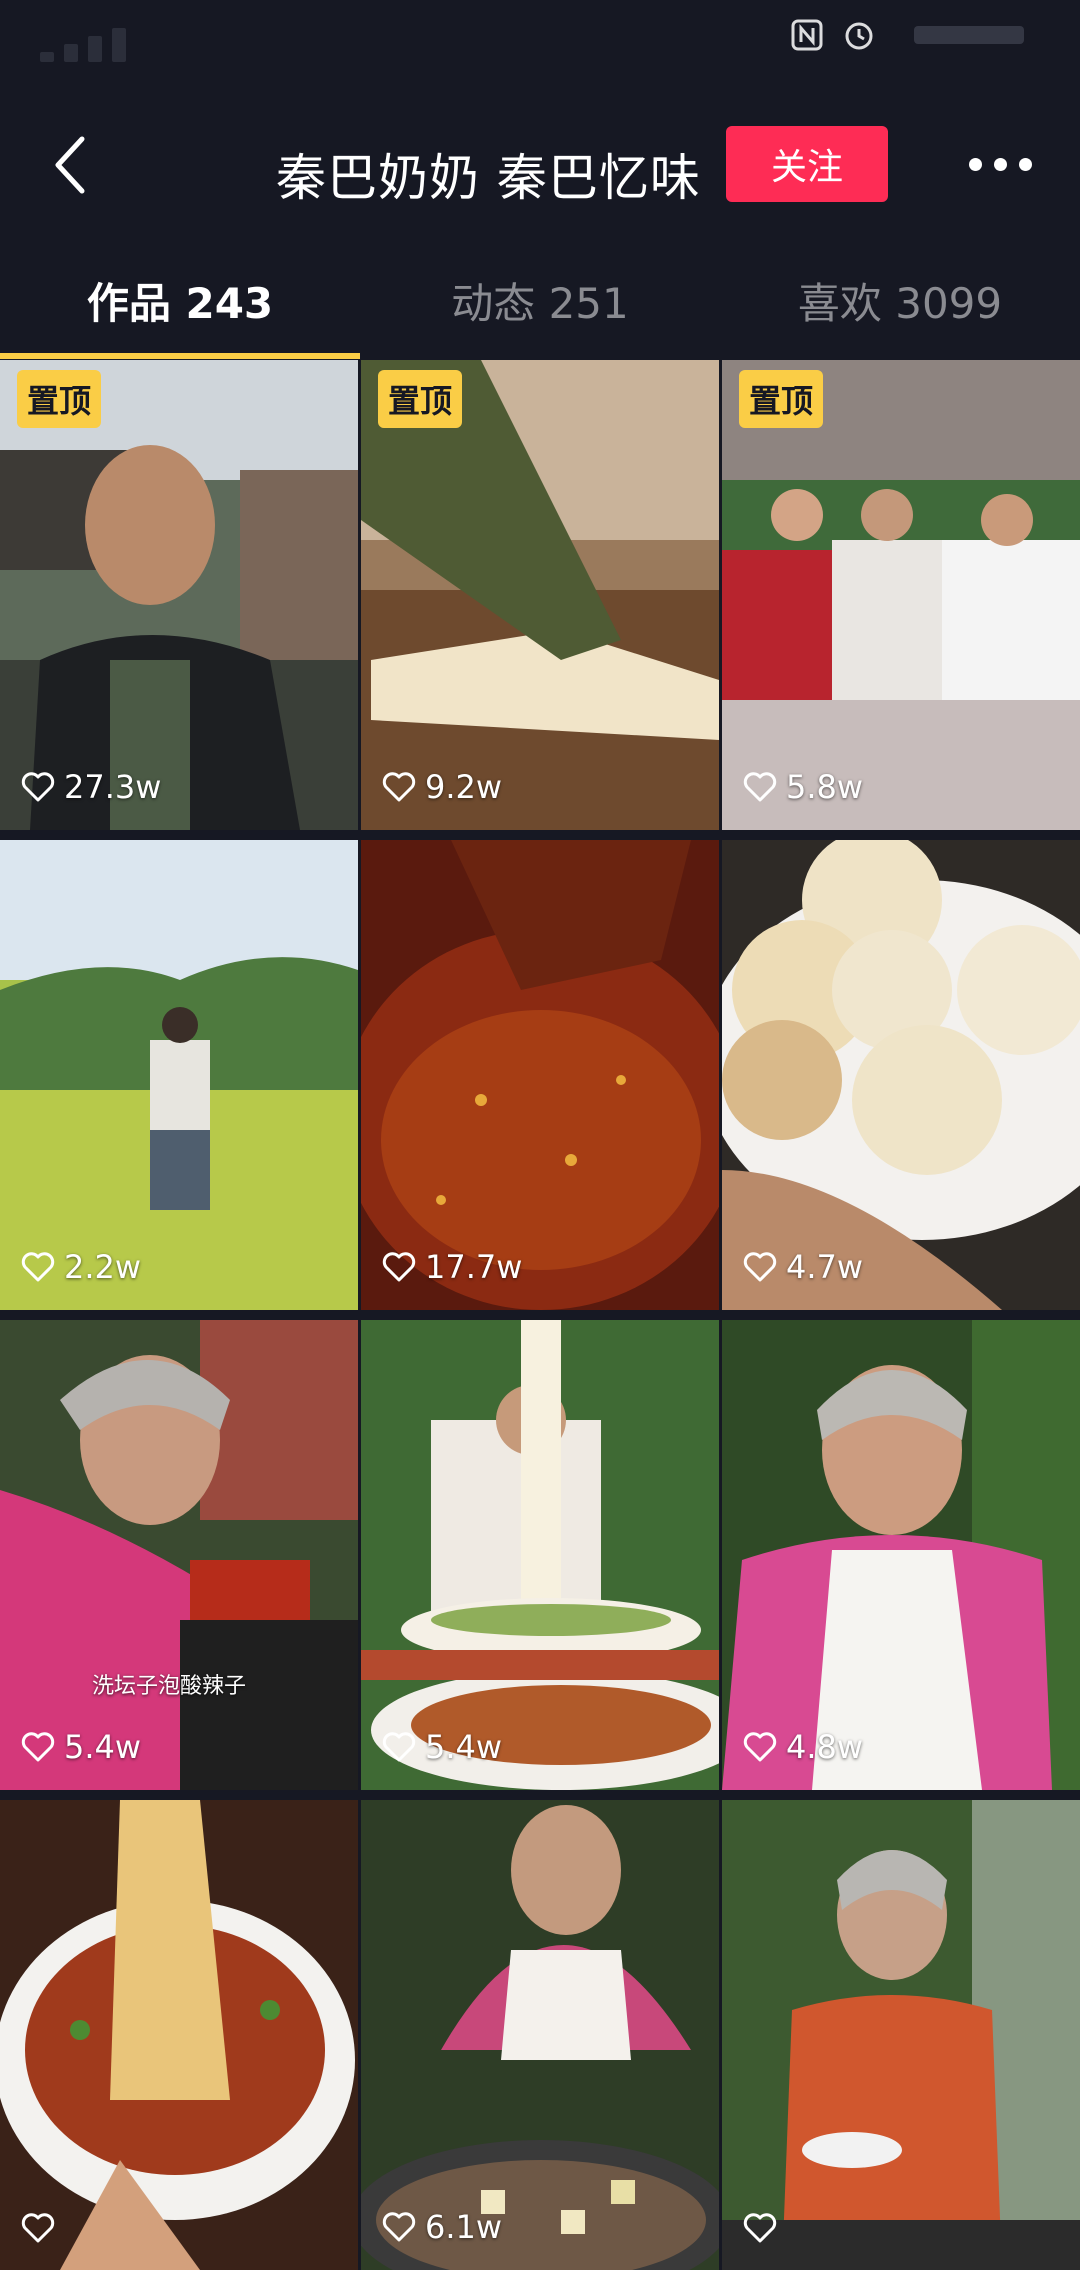 This screenshot has height=2270, width=1080. Describe the element at coordinates (807, 37) in the screenshot. I see `nfc-icon` at that location.